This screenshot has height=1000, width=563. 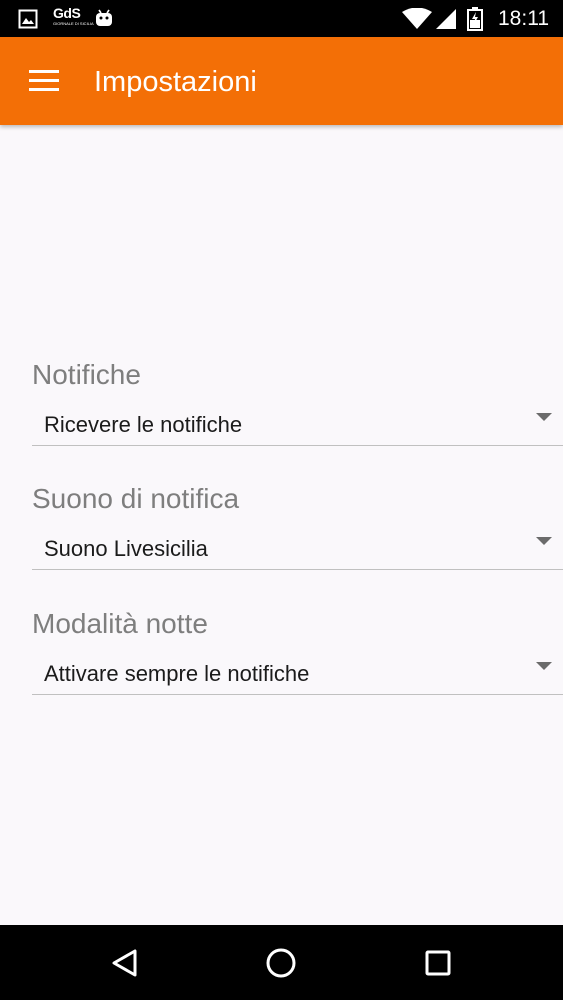 I want to click on notifications-dropdown: Ricevere le notifiche, so click(x=297, y=427).